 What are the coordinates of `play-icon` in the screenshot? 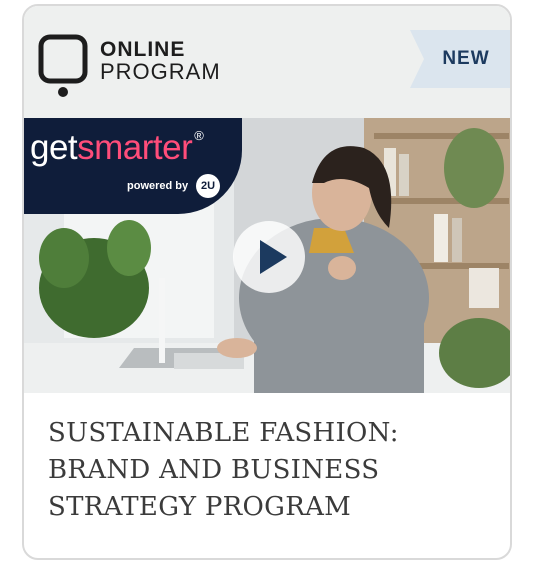 It's located at (273, 257).